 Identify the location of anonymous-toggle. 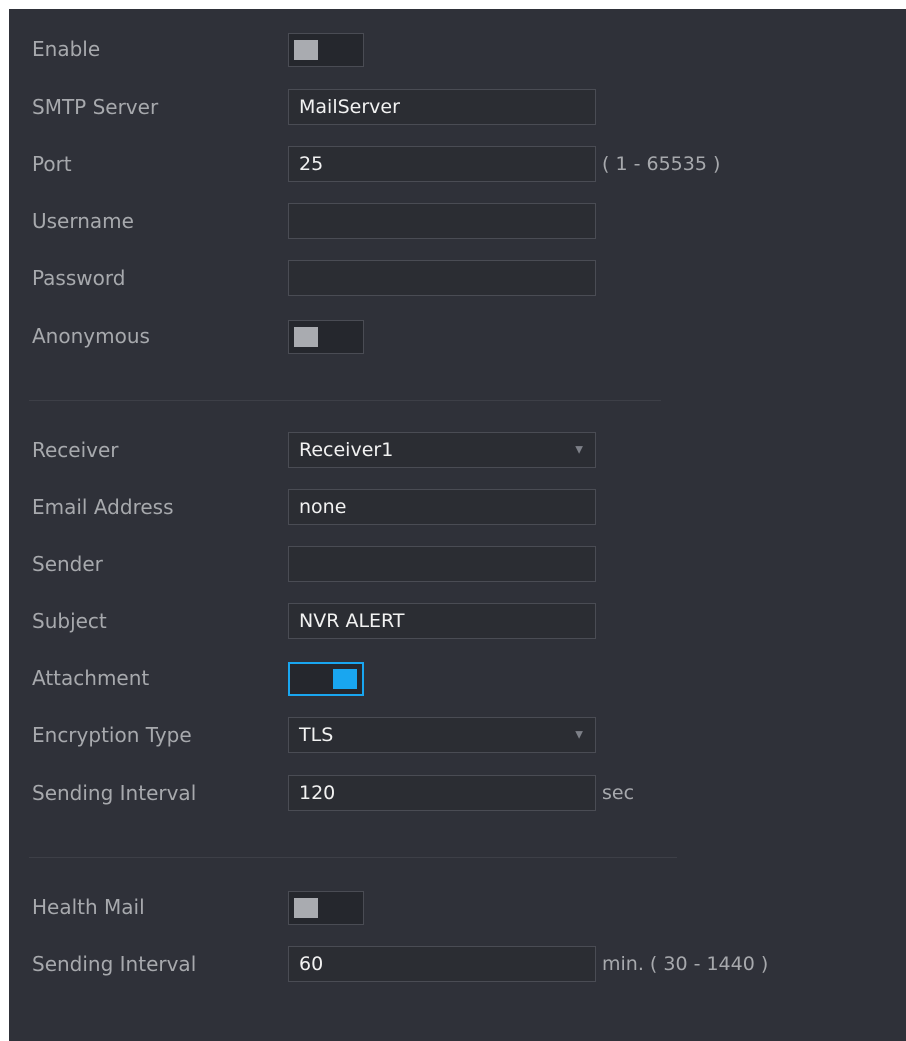
(326, 337).